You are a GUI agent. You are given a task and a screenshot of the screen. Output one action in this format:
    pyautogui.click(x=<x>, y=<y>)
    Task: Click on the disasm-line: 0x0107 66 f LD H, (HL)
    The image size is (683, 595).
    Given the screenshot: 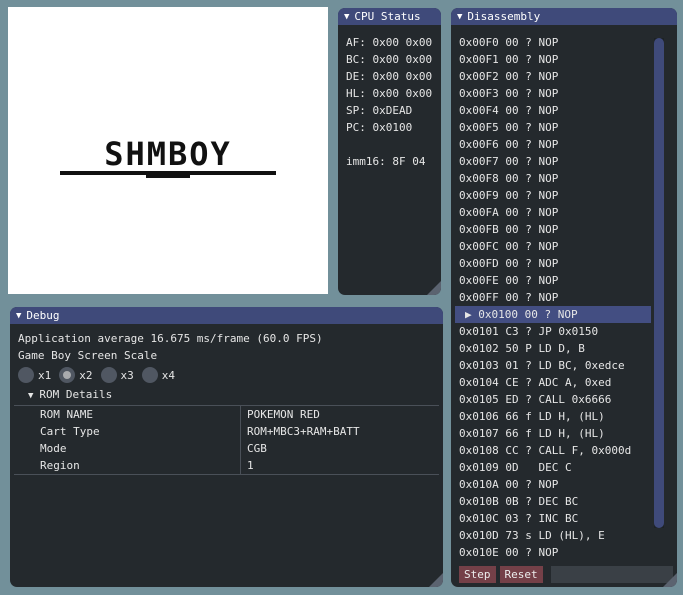 What is the action you would take?
    pyautogui.click(x=551, y=433)
    